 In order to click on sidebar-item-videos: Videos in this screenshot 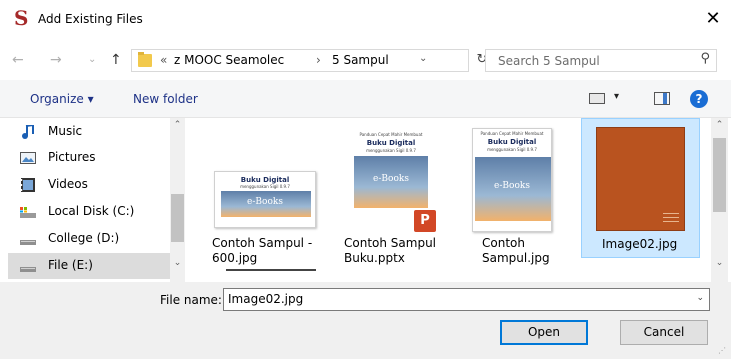, I will do `click(90, 185)`.